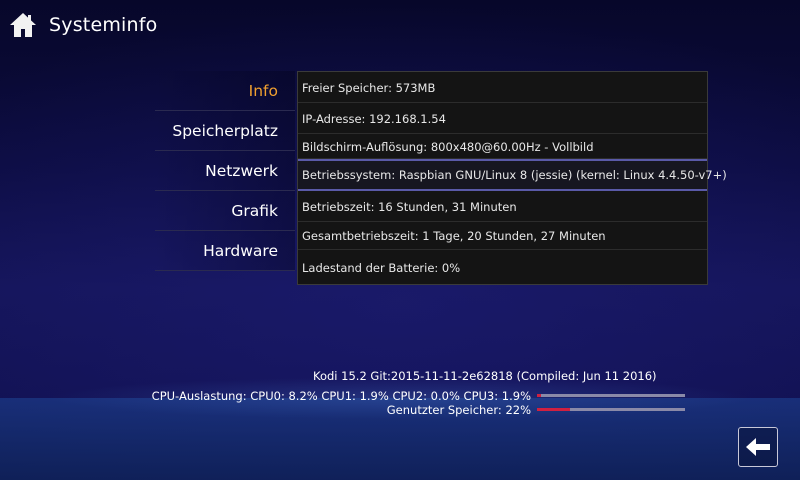 This screenshot has width=800, height=480. What do you see at coordinates (611, 409) in the screenshot?
I see `memory-usage-bar` at bounding box center [611, 409].